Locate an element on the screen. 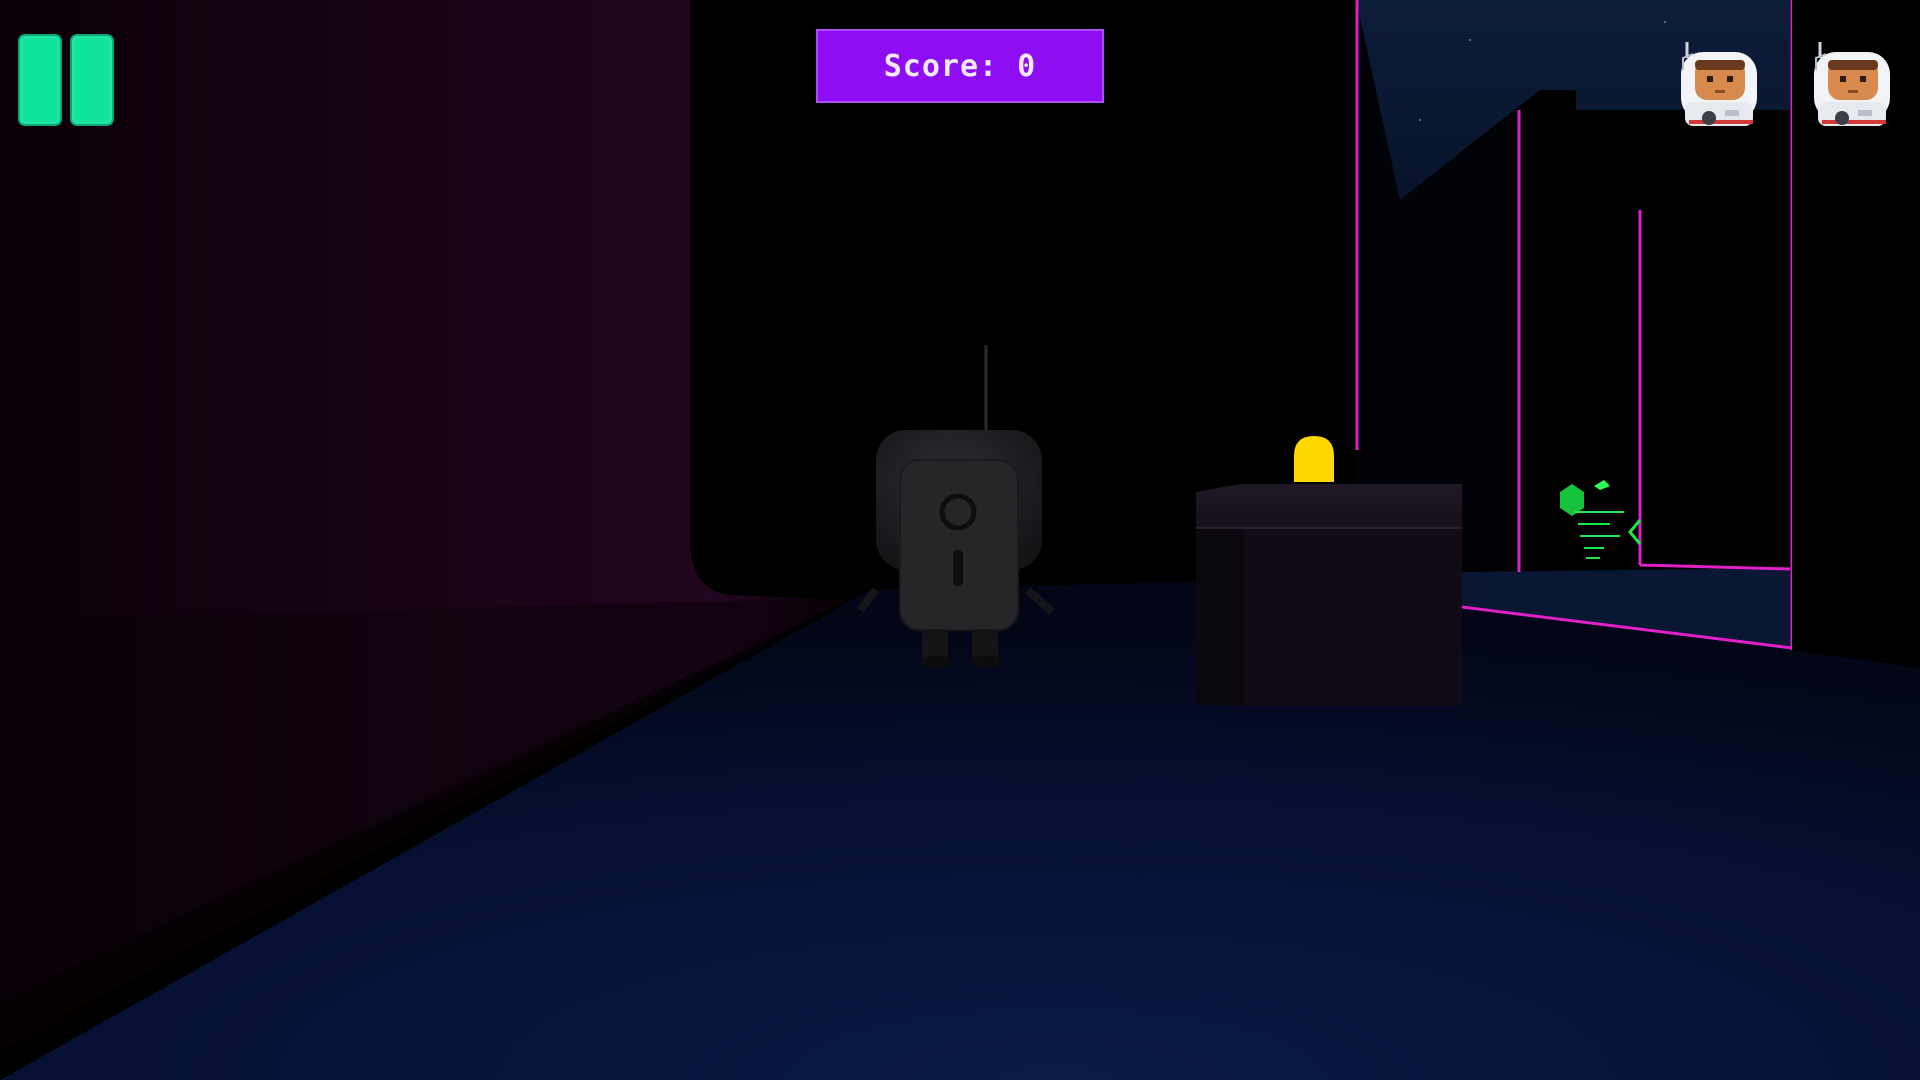  pause-icon-bar-left is located at coordinates (40, 80).